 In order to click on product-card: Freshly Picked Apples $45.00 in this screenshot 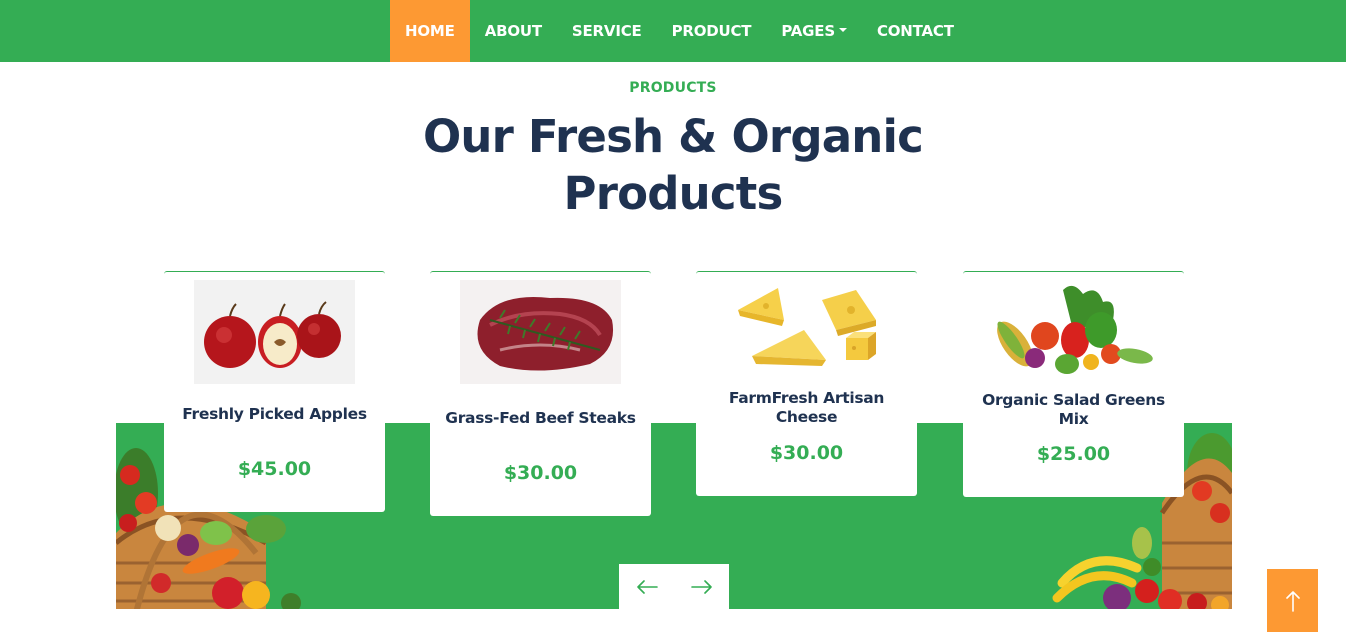, I will do `click(274, 391)`.